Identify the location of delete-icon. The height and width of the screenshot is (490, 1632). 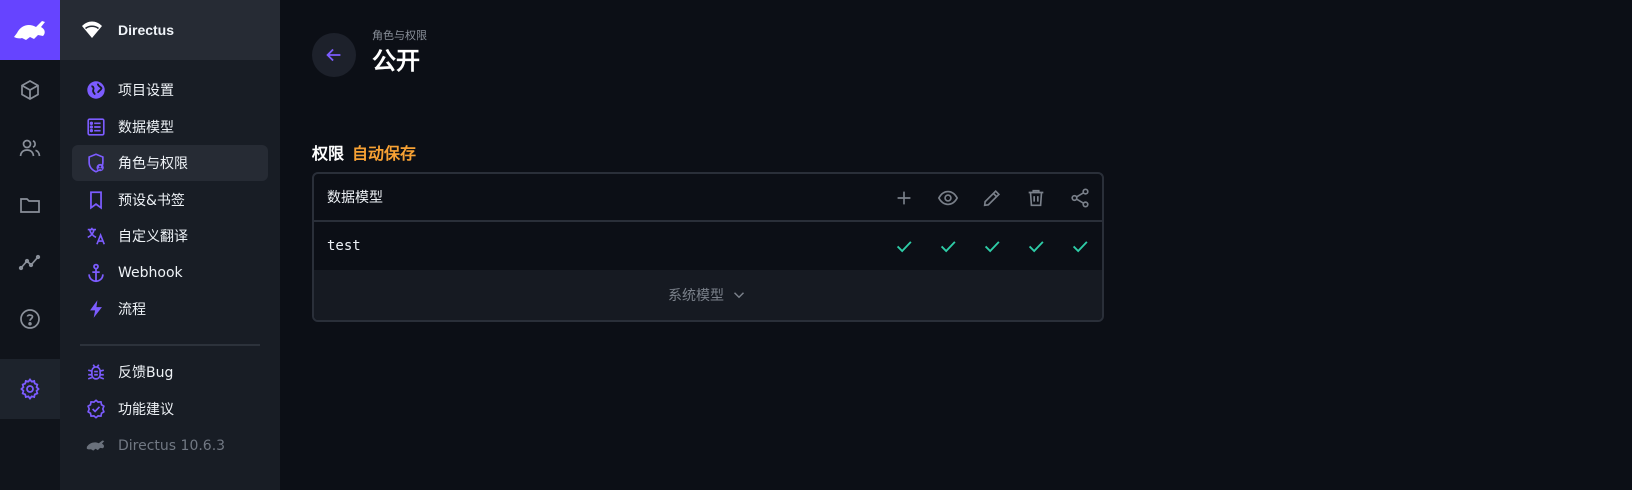
(1036, 198).